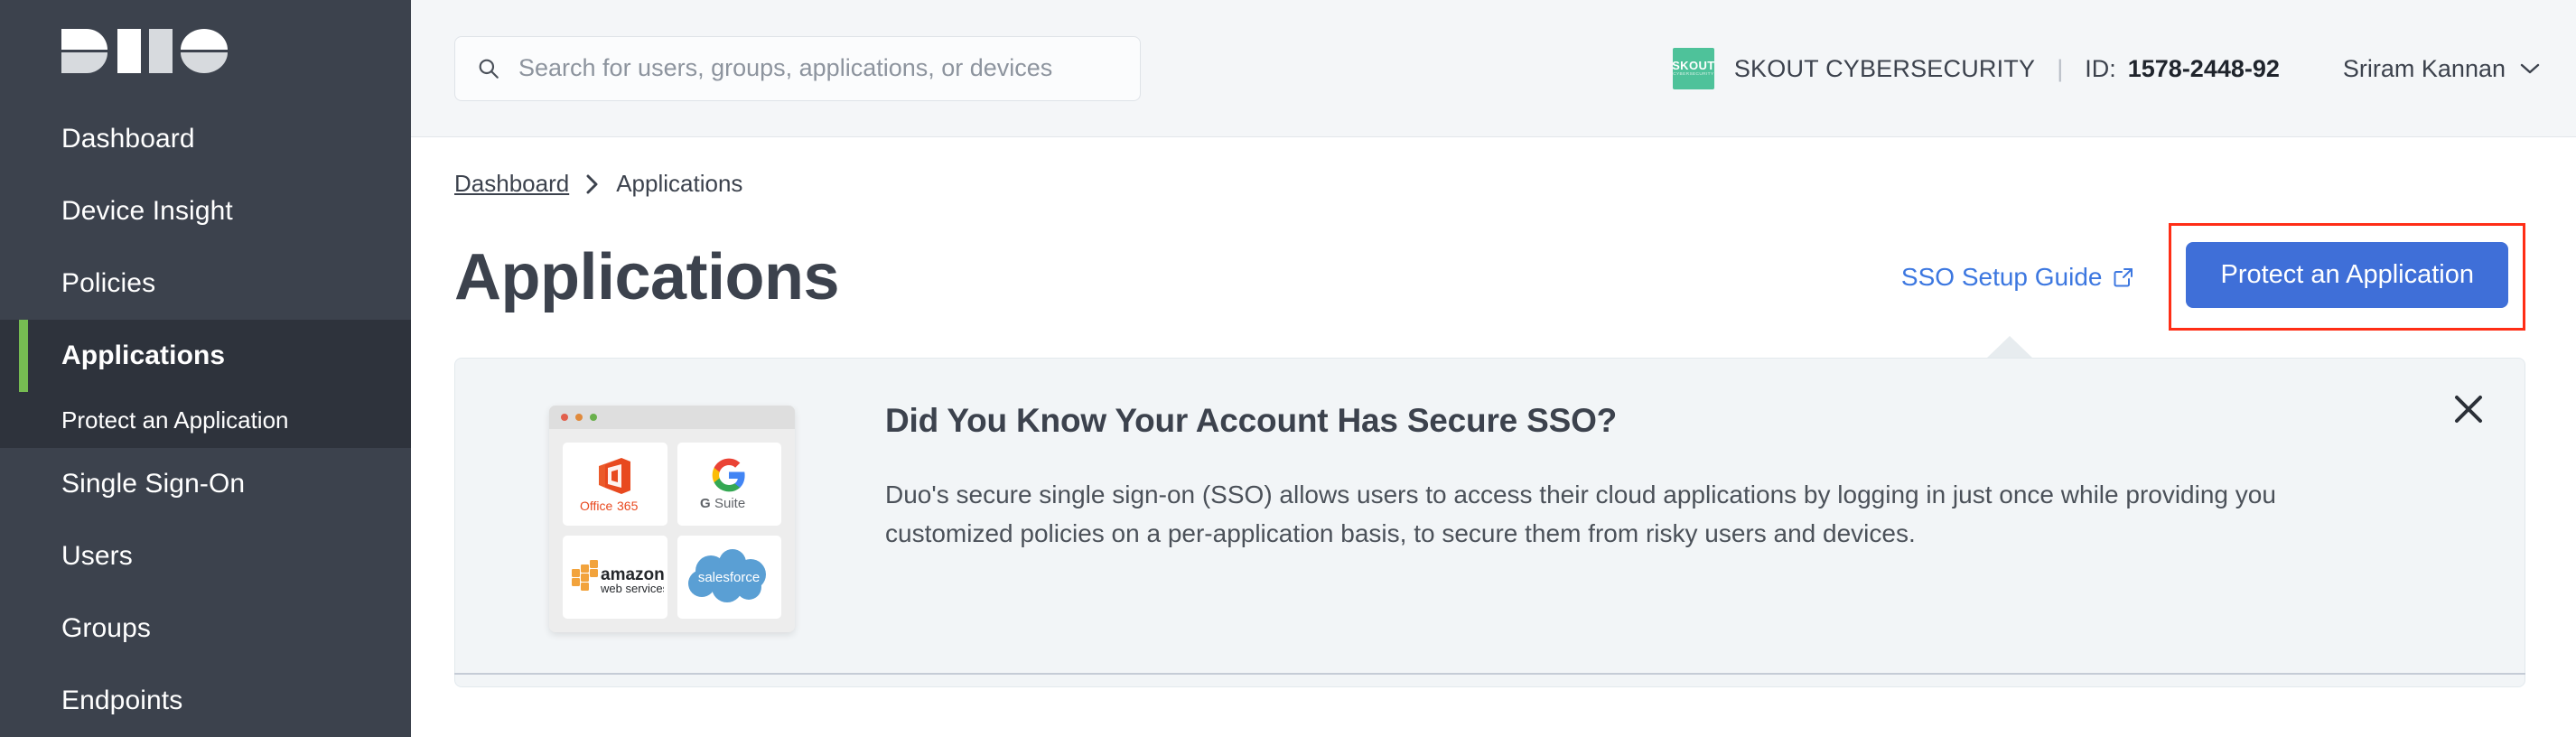  I want to click on sidebar-item-label: Endpoints, so click(122, 700).